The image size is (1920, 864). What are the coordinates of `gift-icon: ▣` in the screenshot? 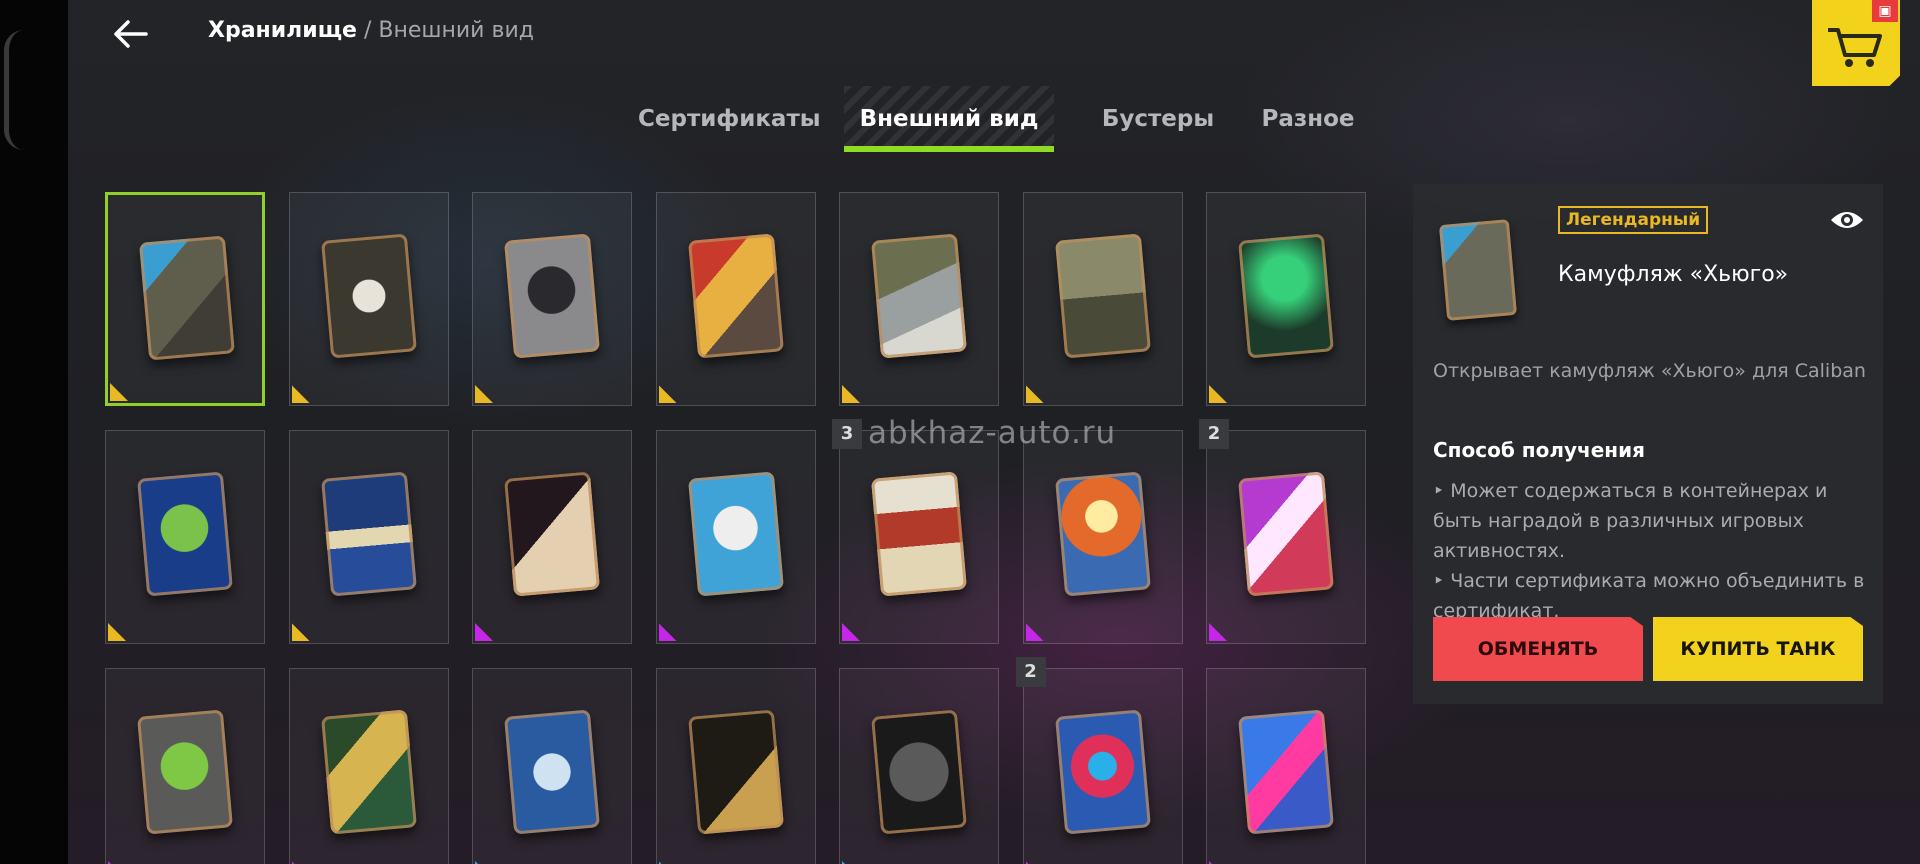 It's located at (1885, 11).